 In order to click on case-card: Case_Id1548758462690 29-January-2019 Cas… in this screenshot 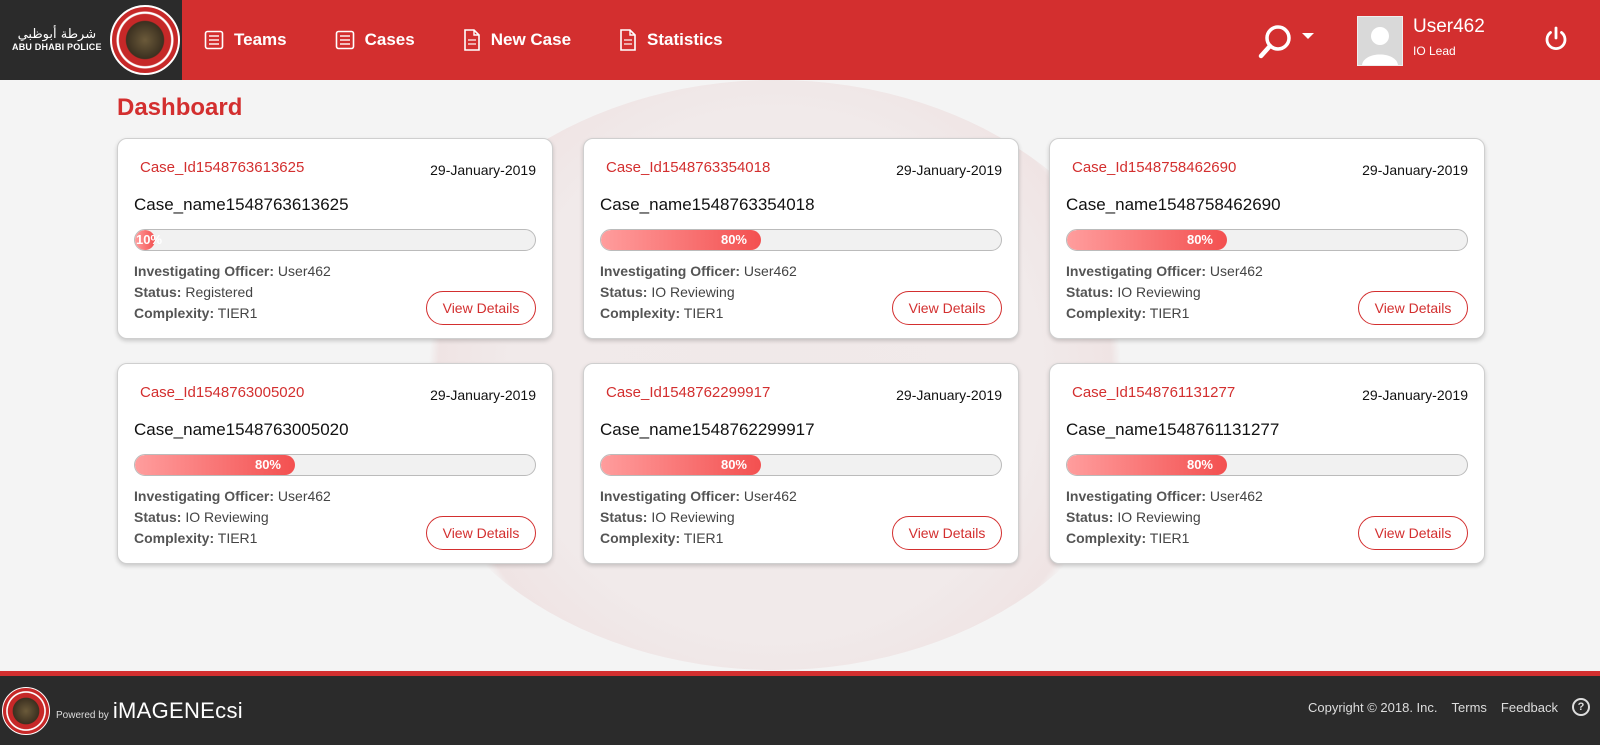, I will do `click(1267, 238)`.